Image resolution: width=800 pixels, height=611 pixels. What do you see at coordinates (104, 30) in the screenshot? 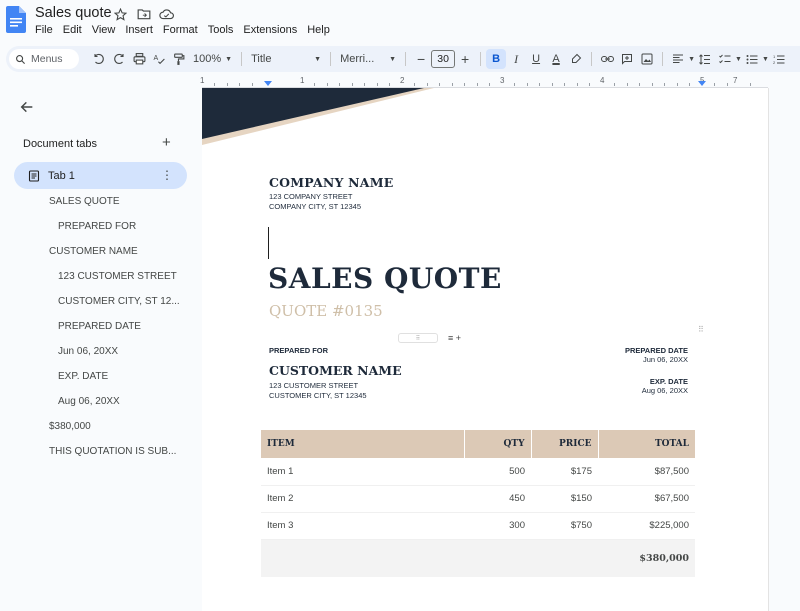
I see `menu-view: View` at bounding box center [104, 30].